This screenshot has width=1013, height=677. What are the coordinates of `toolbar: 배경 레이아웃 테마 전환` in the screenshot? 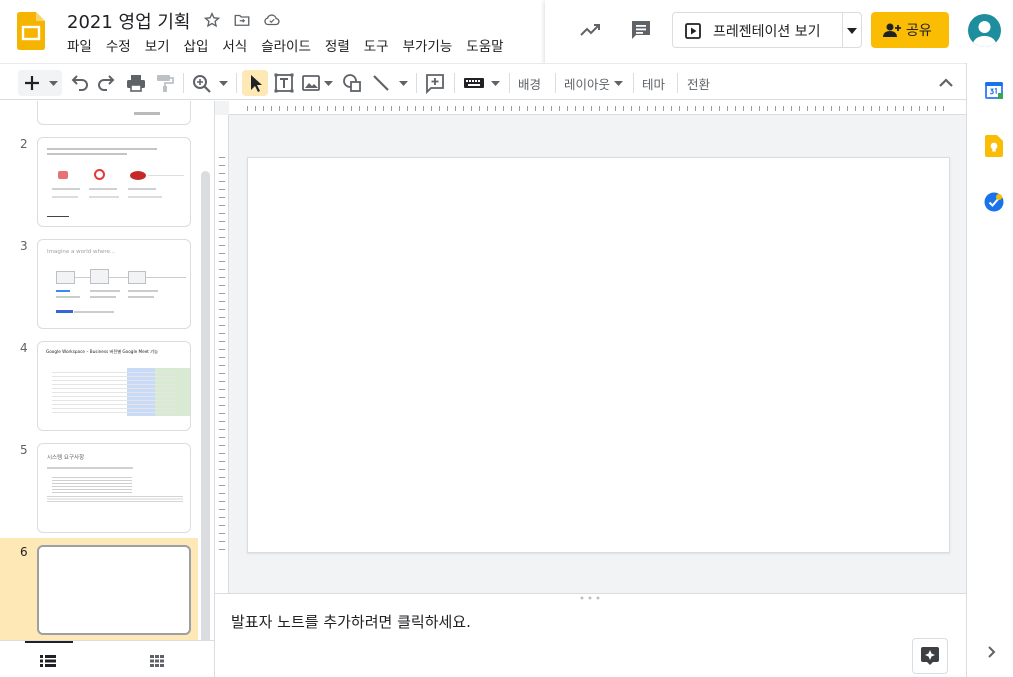 It's located at (483, 81).